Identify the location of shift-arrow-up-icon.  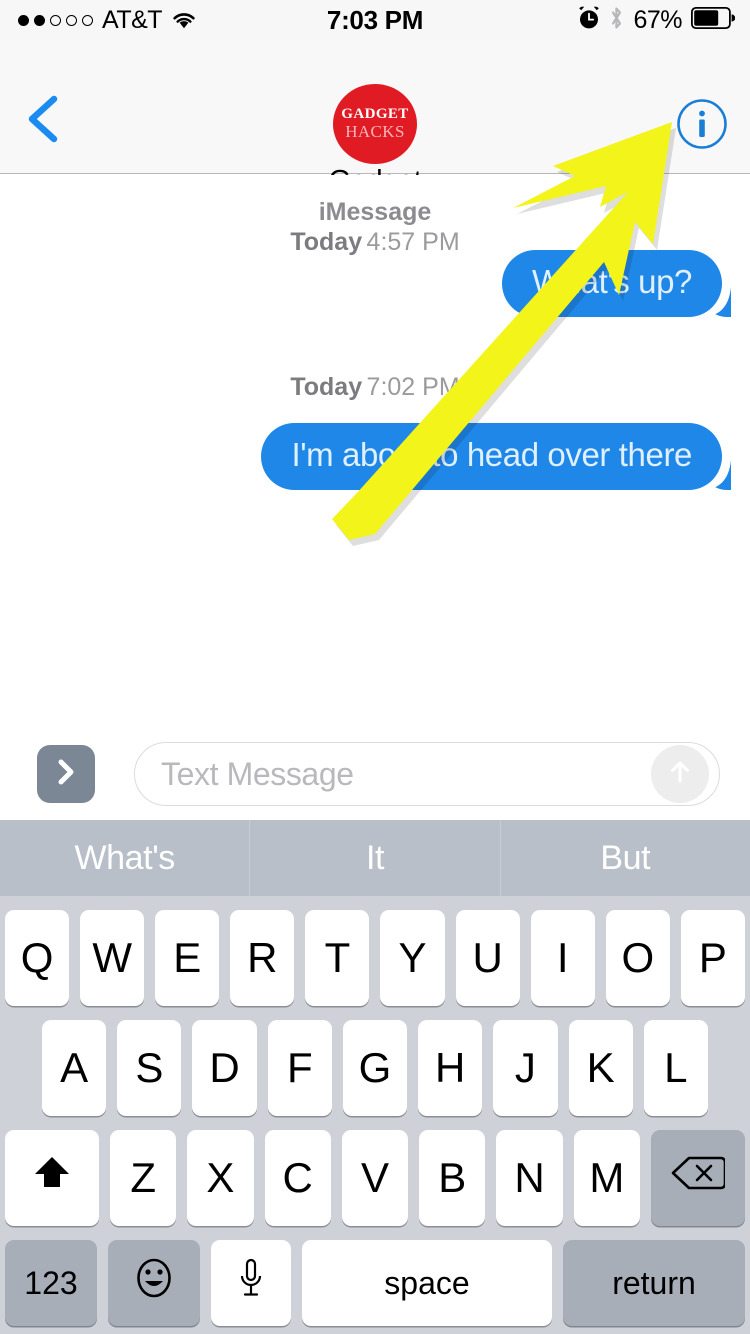
(52, 1178).